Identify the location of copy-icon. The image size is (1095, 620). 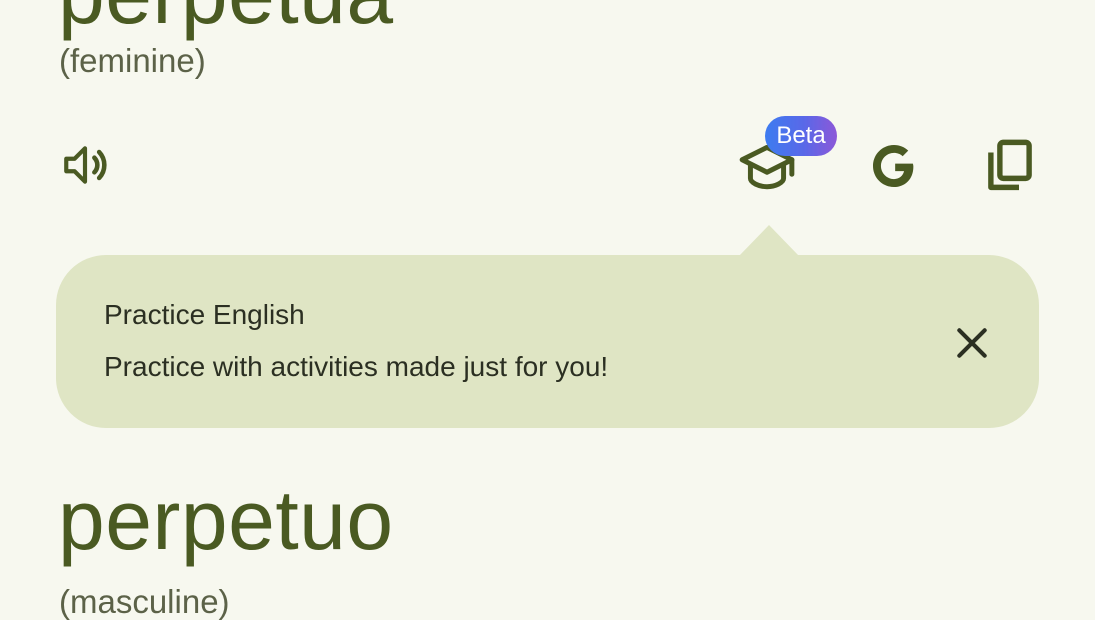
(1010, 165).